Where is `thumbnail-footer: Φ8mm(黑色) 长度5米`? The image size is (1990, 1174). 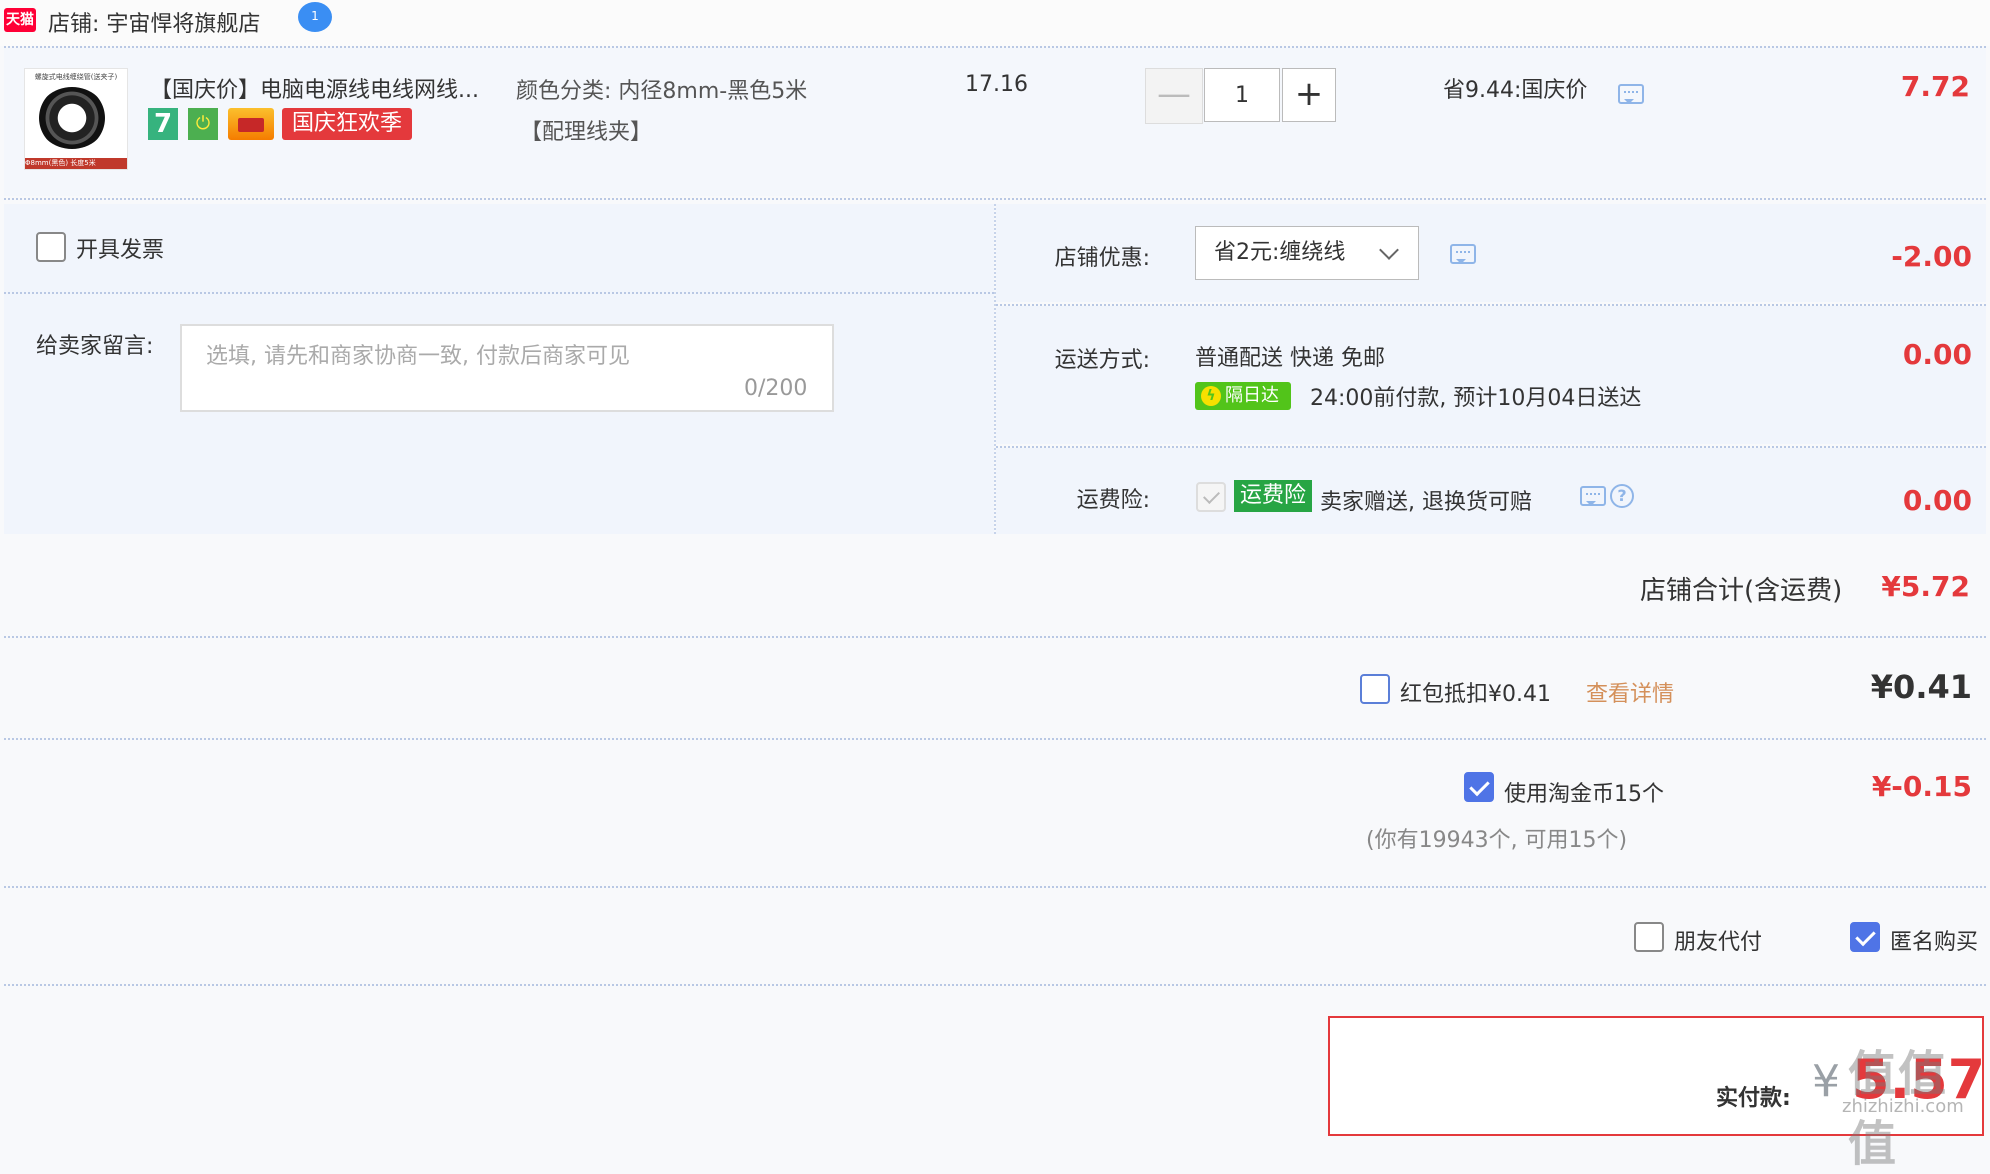 thumbnail-footer: Φ8mm(黑色) 长度5米 is located at coordinates (76, 163).